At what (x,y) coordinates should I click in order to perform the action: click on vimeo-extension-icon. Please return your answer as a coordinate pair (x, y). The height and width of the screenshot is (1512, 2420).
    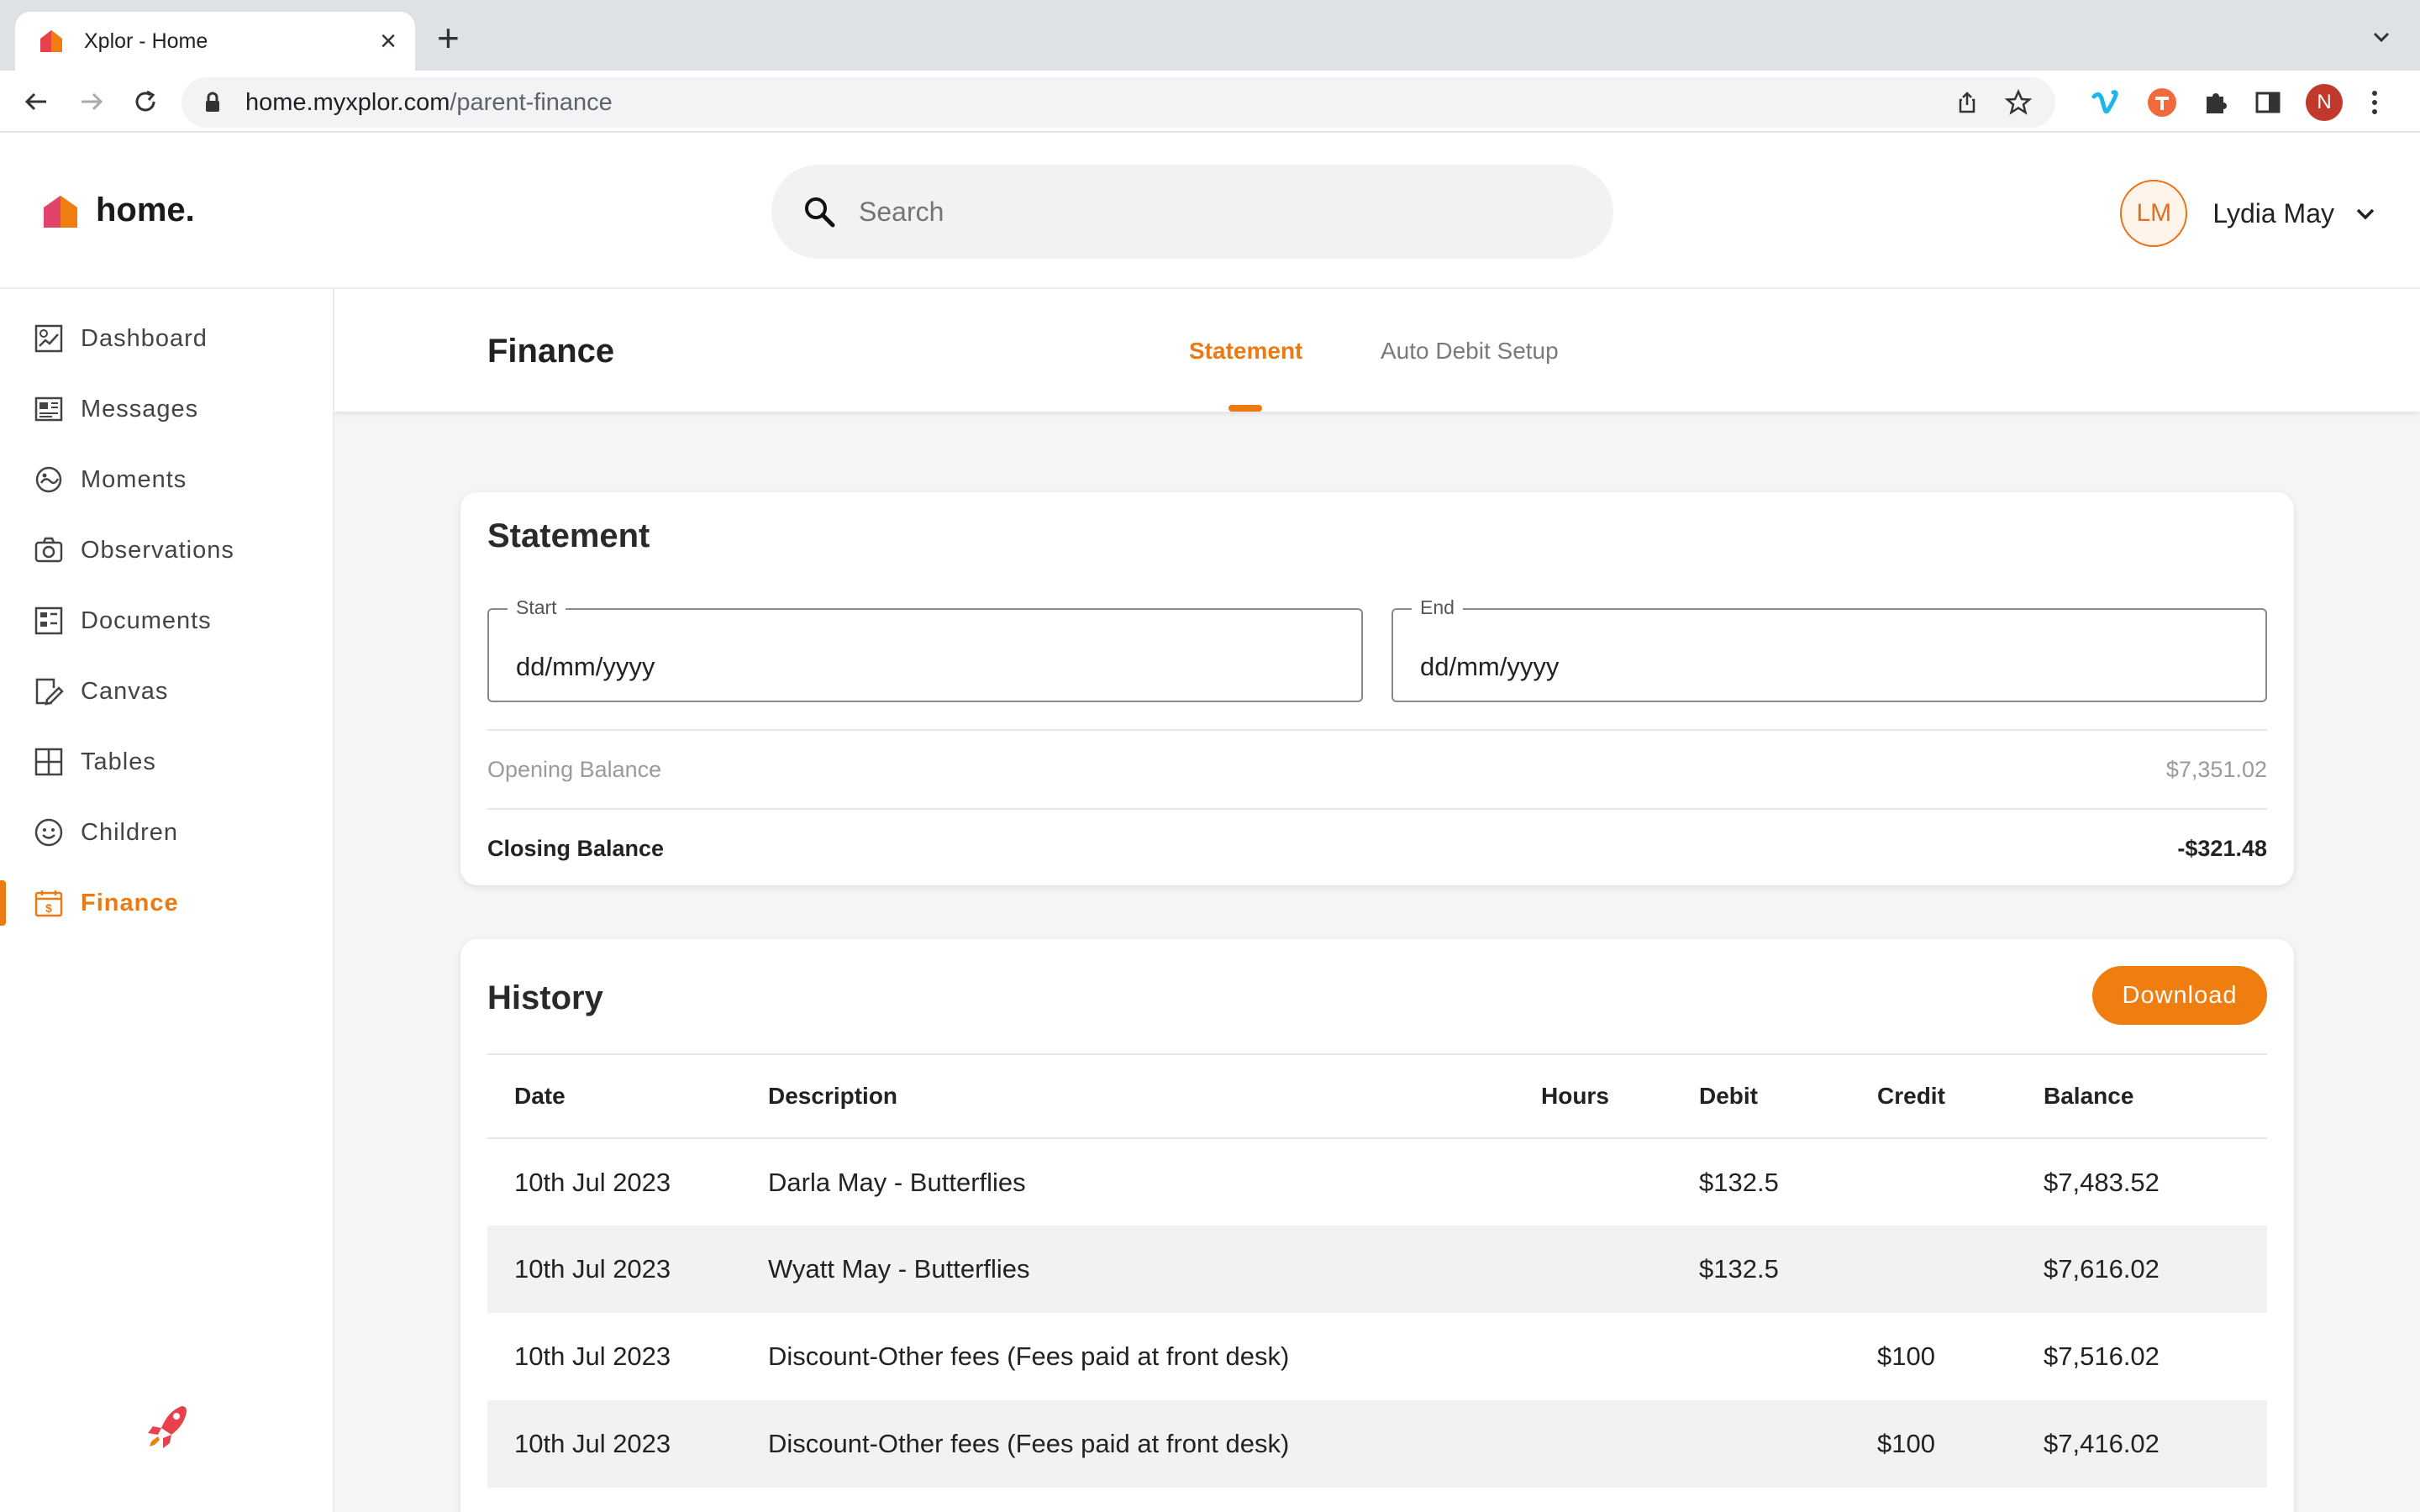
    Looking at the image, I should click on (2107, 102).